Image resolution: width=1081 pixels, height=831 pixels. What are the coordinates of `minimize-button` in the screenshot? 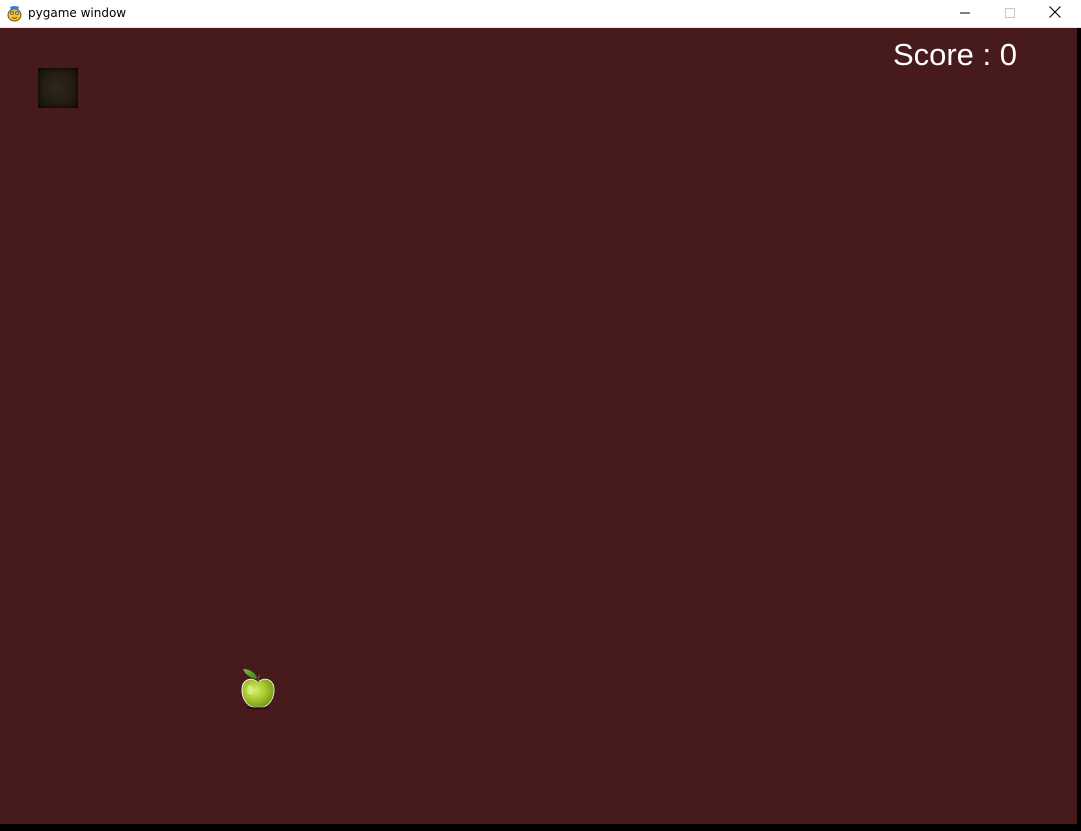 It's located at (965, 13).